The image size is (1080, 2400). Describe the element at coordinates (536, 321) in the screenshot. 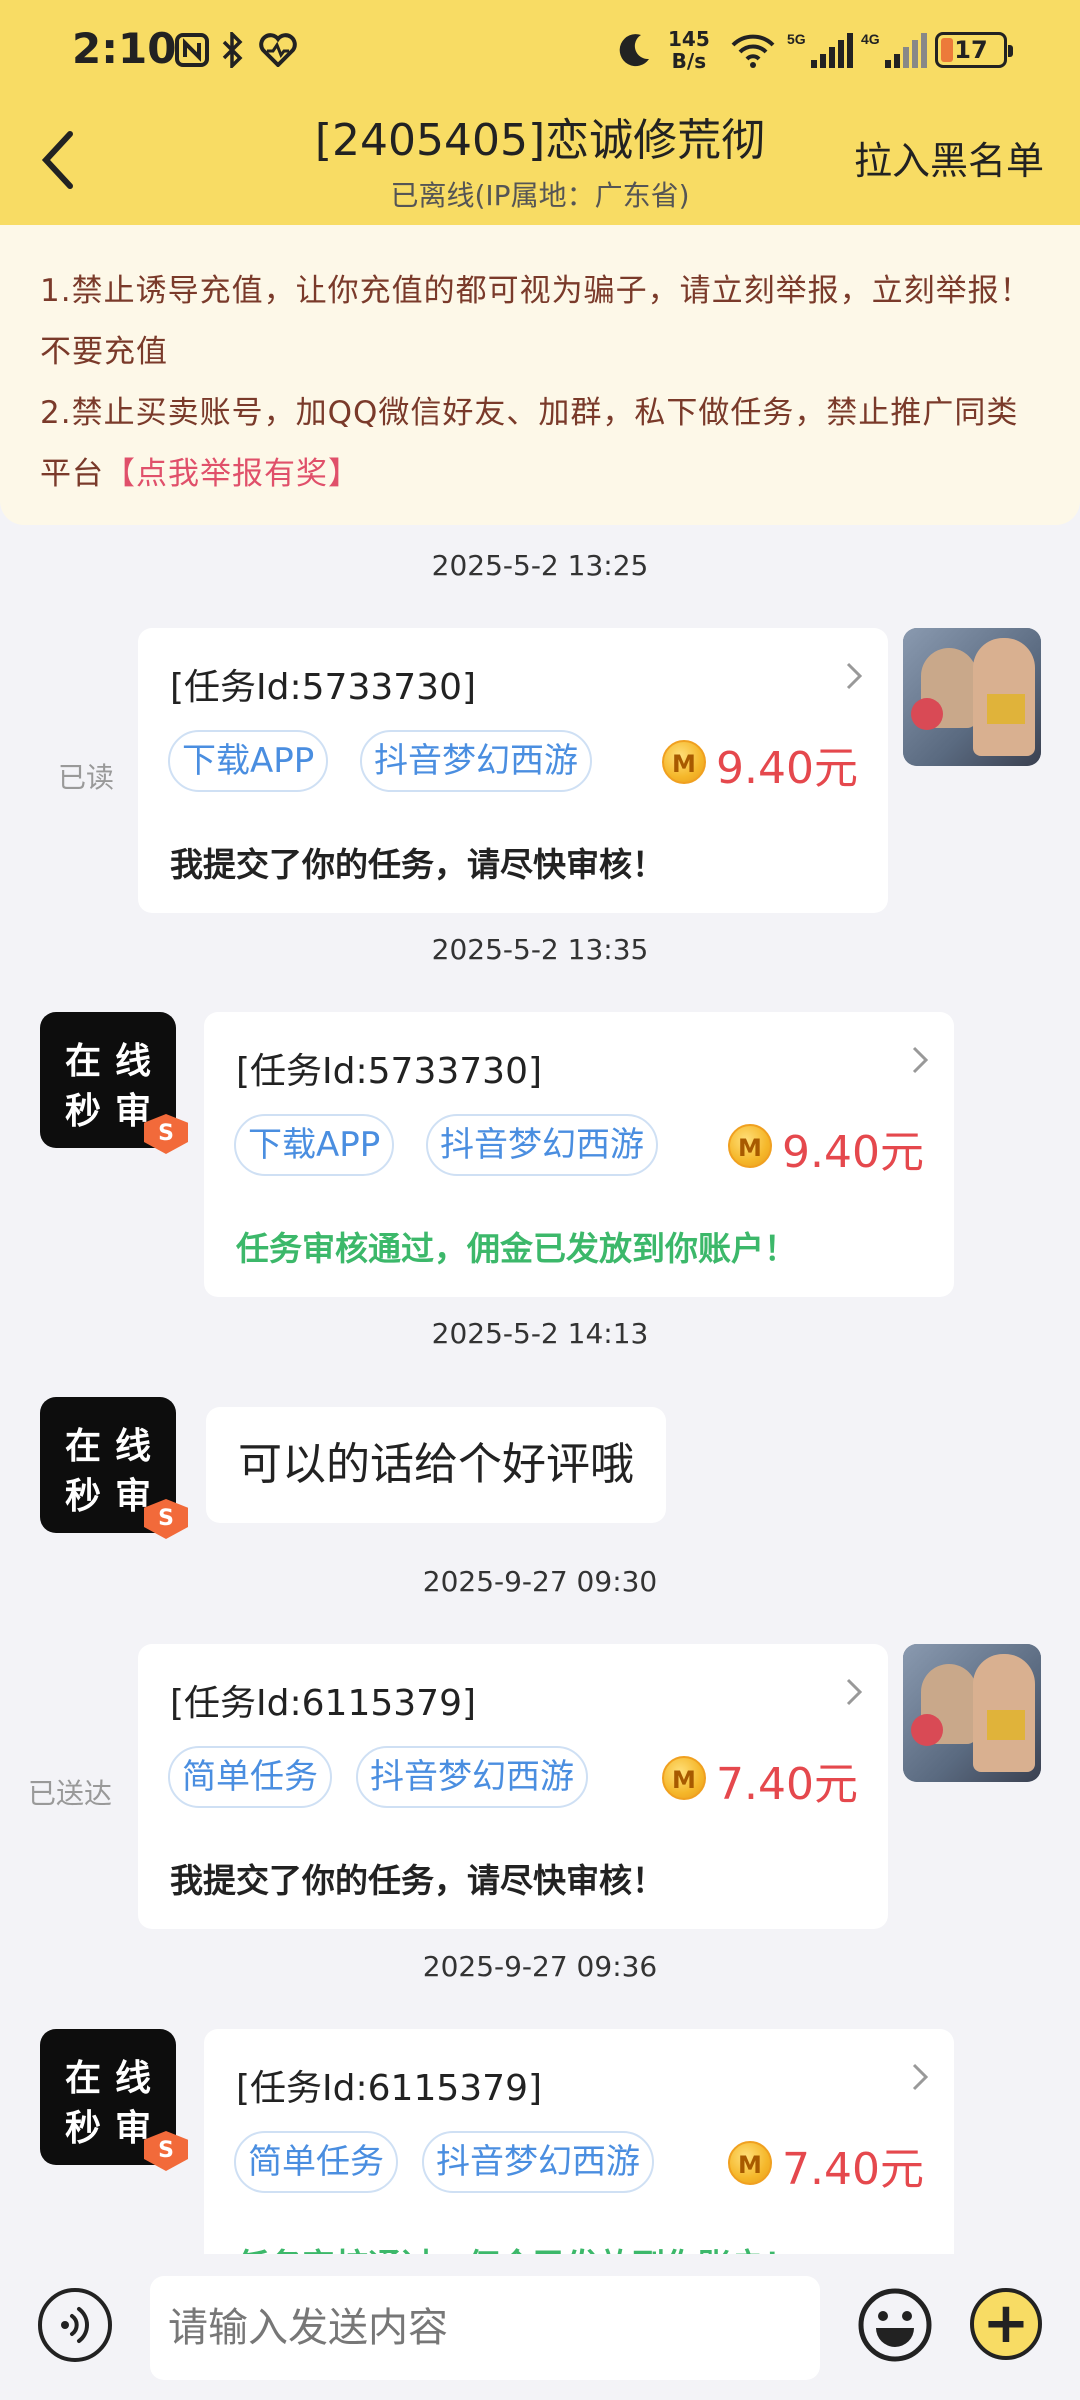

I see `notice-line-1: 1.禁止诱导充值，让你充值的都可视为骗子，请立刻举报，立刻举报！不要充值` at that location.